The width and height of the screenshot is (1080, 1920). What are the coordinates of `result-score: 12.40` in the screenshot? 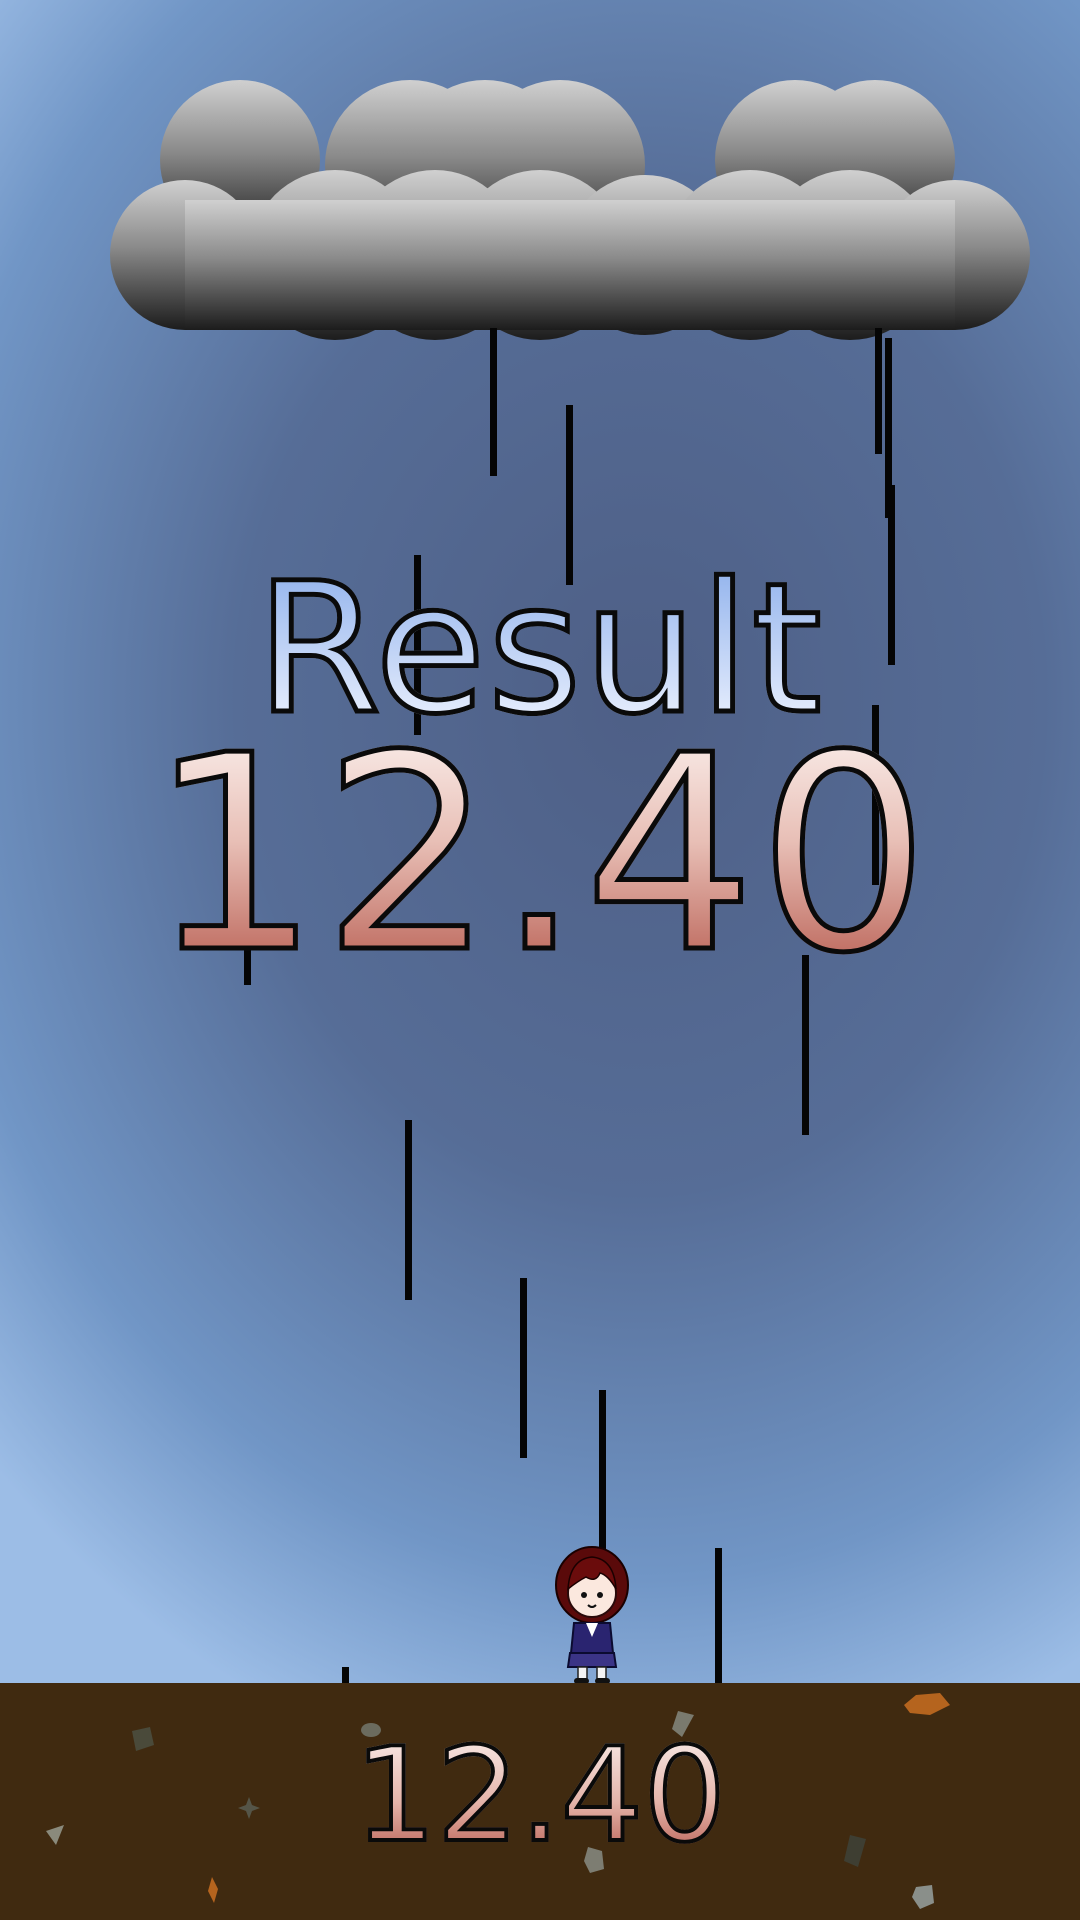 It's located at (540, 854).